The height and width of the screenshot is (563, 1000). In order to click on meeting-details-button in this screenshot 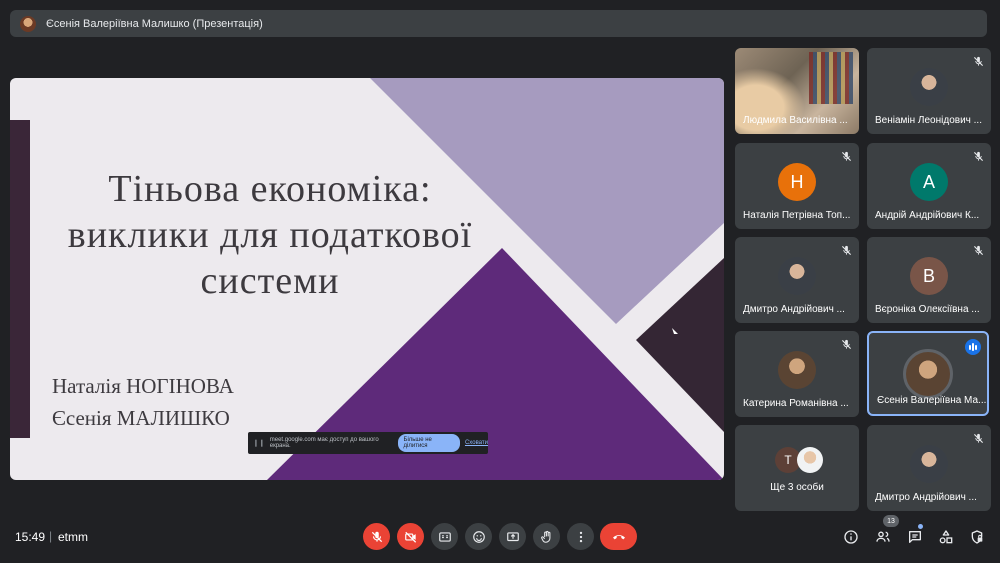, I will do `click(851, 537)`.